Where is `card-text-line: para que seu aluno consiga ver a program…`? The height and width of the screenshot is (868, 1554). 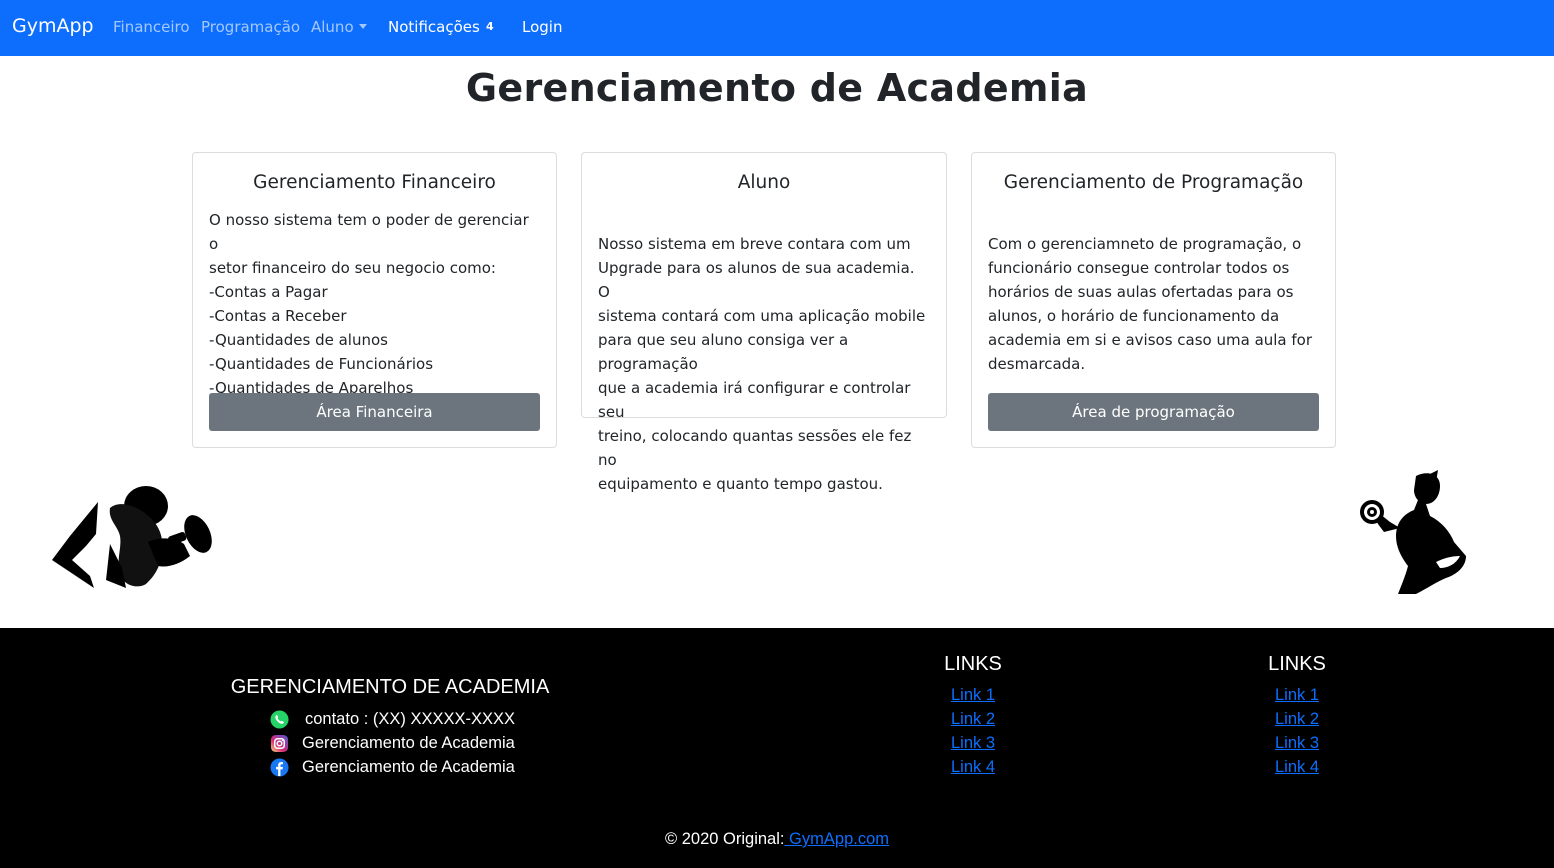 card-text-line: para que seu aluno consiga ver a program… is located at coordinates (723, 352).